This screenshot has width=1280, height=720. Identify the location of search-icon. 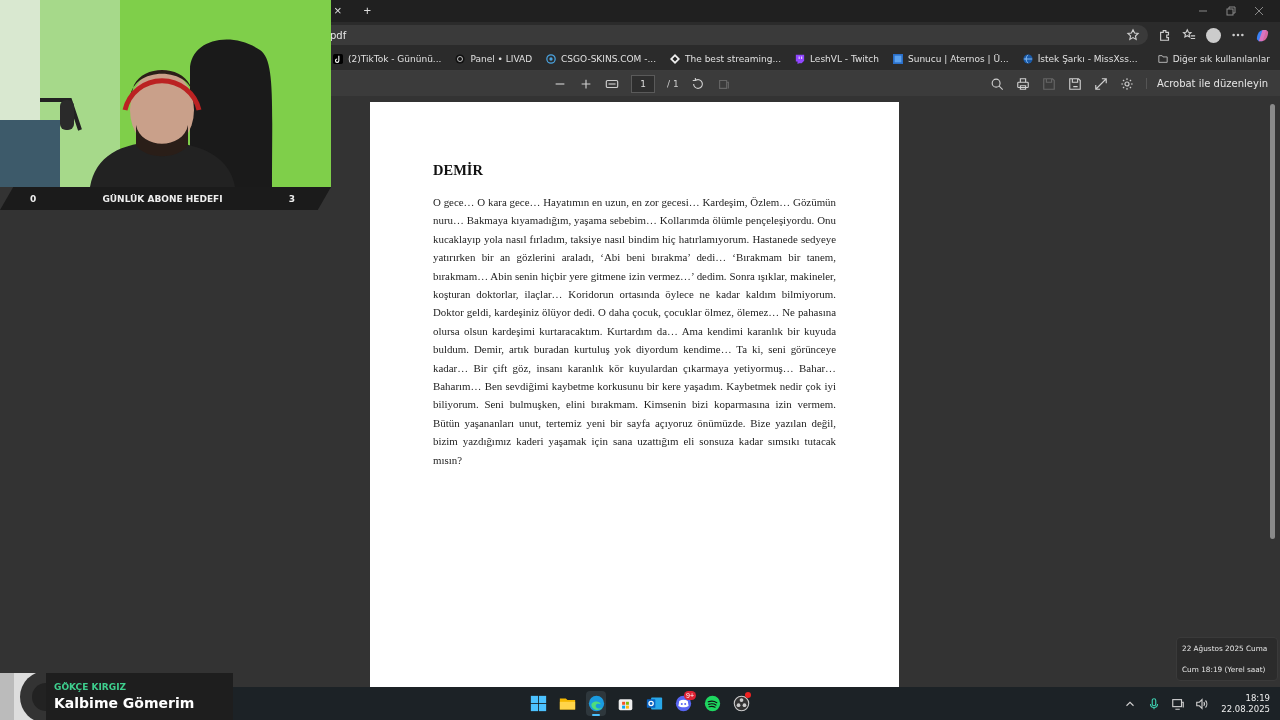
(996, 83).